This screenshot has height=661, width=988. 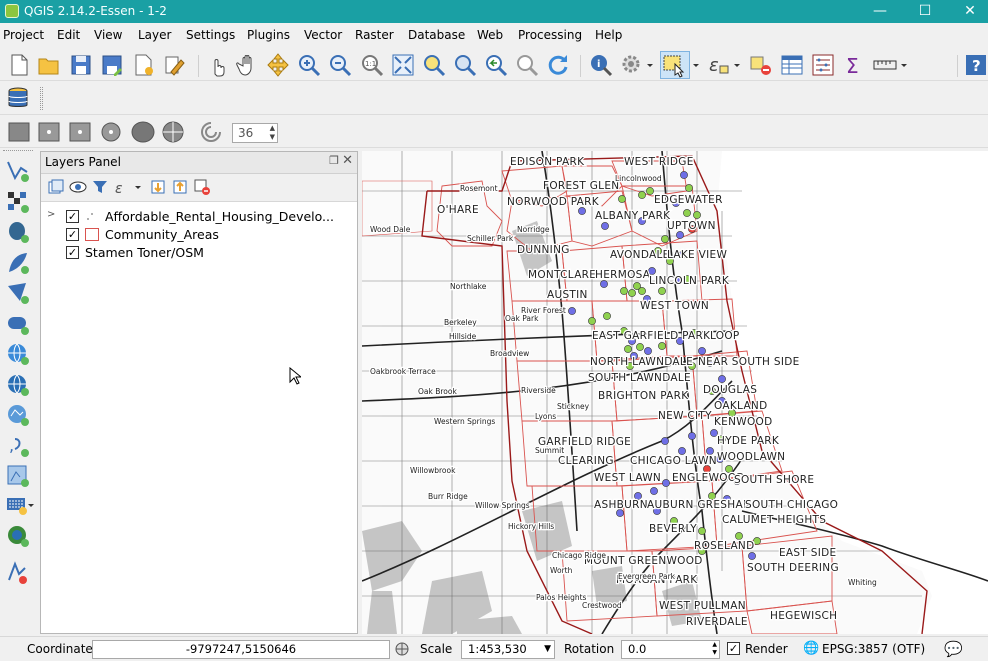 What do you see at coordinates (18, 171) in the screenshot?
I see `add-vector-layer-icon` at bounding box center [18, 171].